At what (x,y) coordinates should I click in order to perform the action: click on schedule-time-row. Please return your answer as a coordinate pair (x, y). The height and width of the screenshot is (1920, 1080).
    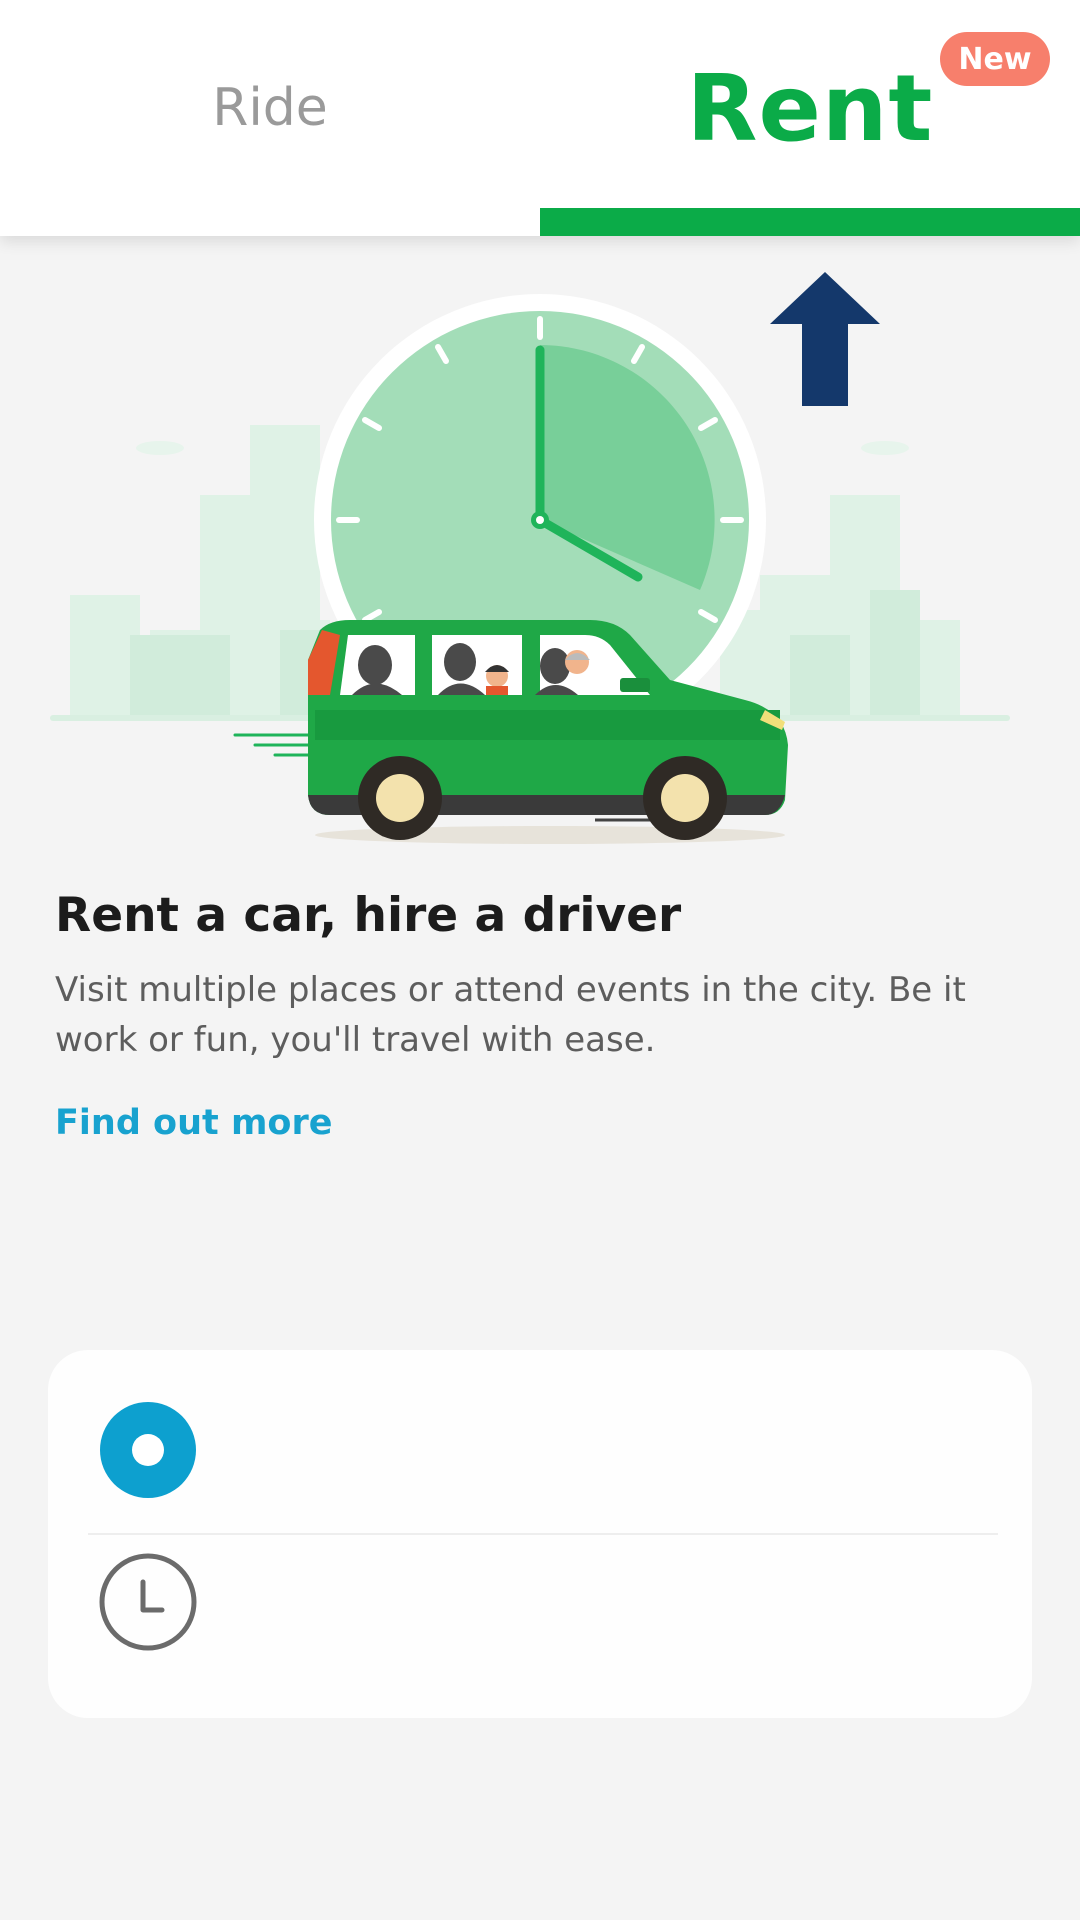
    Looking at the image, I should click on (540, 1618).